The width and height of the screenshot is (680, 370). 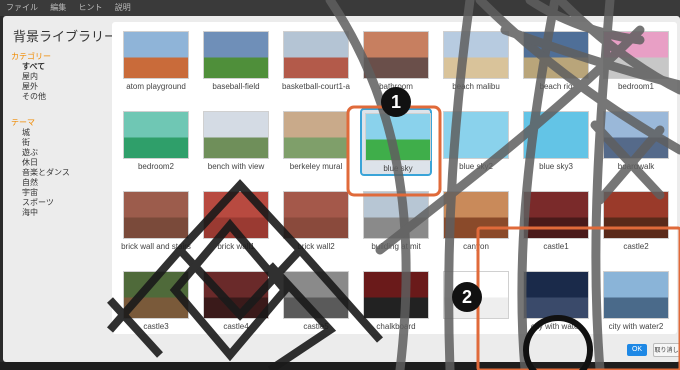 I want to click on backdrop-tile: bedroom1, so click(x=636, y=62).